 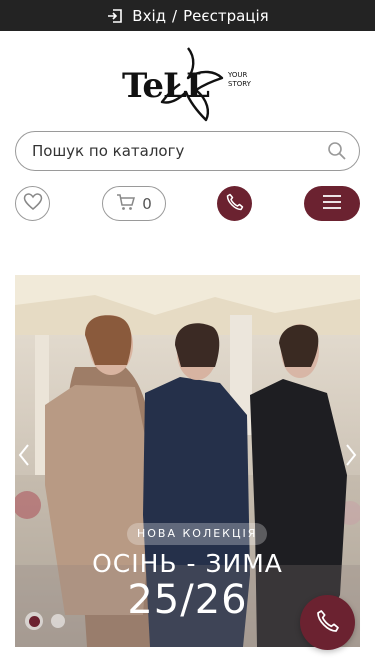 I want to click on search-icon, so click(x=337, y=151).